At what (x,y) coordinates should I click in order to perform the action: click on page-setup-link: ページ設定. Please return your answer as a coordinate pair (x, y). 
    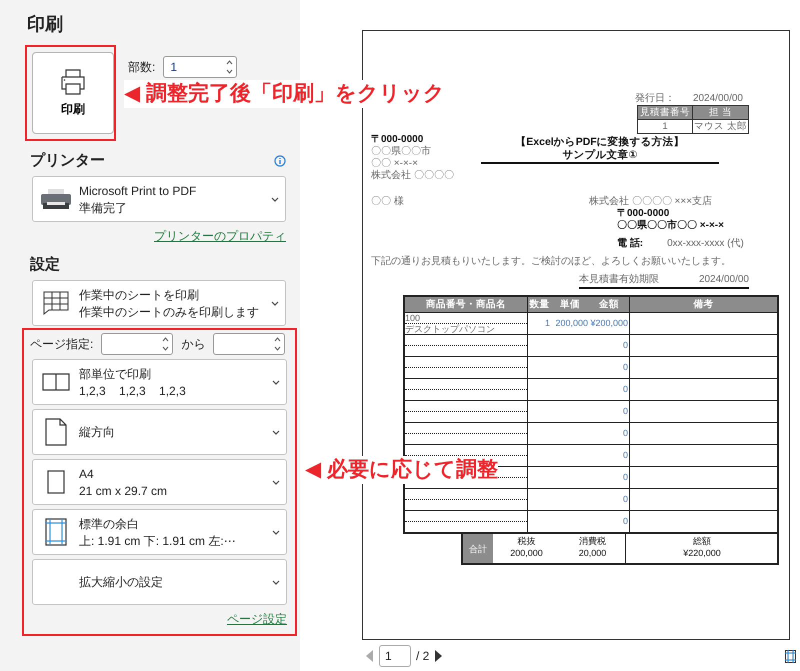
    Looking at the image, I should click on (257, 619).